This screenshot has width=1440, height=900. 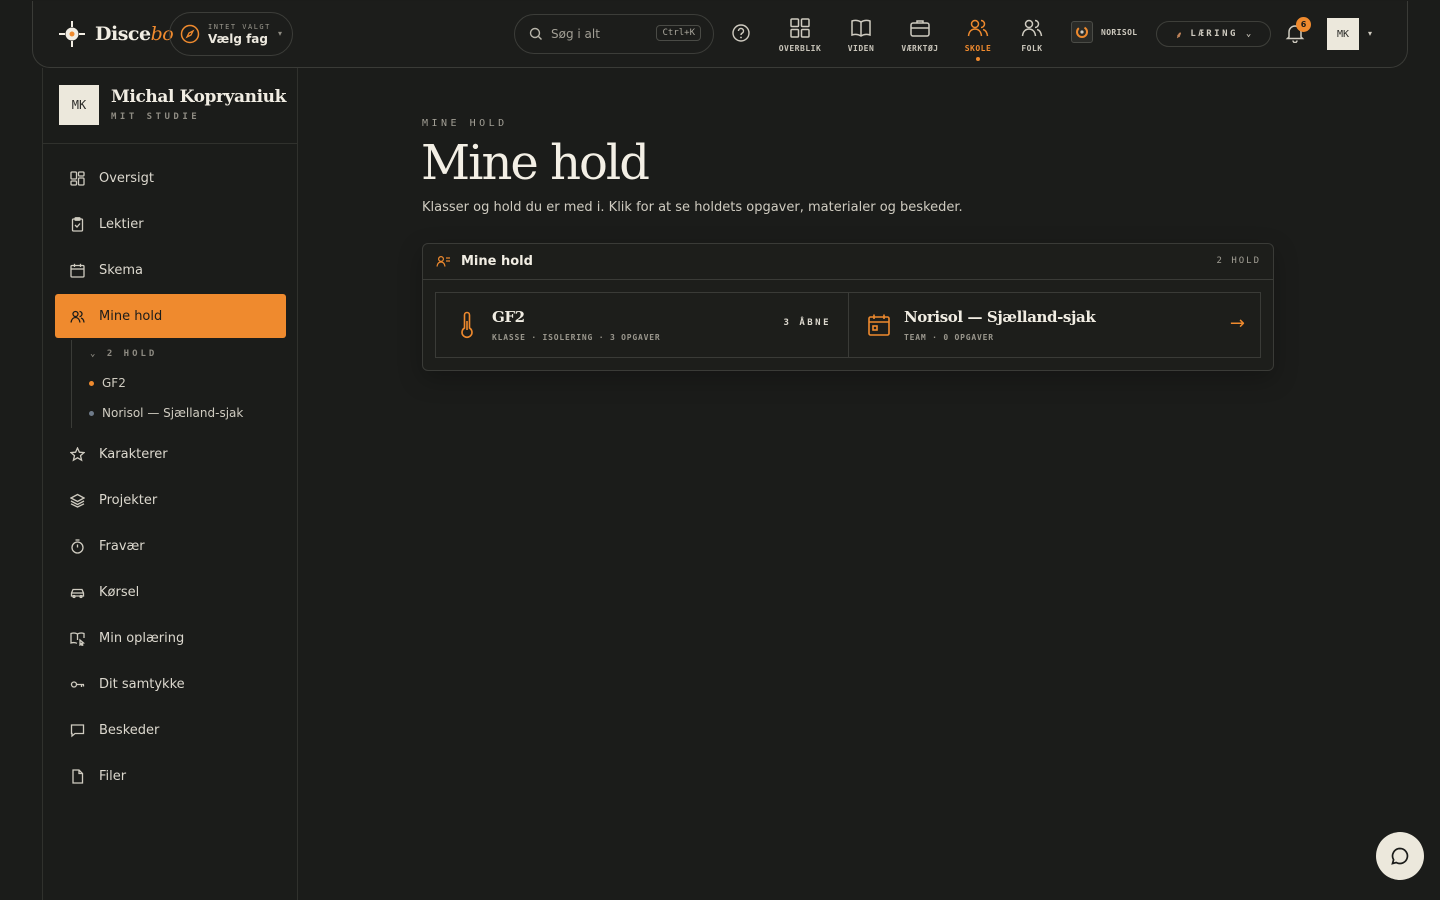 What do you see at coordinates (77, 638) in the screenshot?
I see `book-cursor-icon` at bounding box center [77, 638].